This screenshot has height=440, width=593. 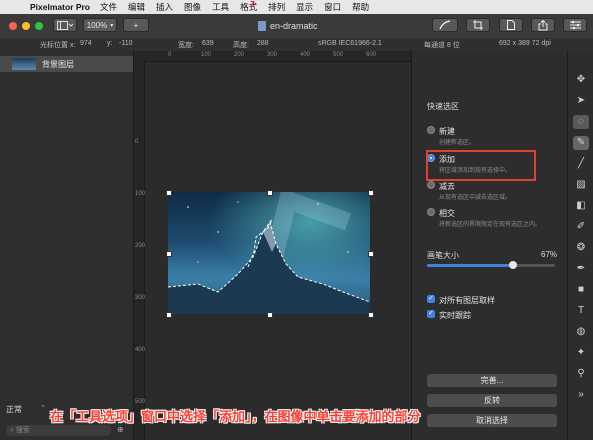 I want to click on selection-icon: ◌, so click(x=581, y=122).